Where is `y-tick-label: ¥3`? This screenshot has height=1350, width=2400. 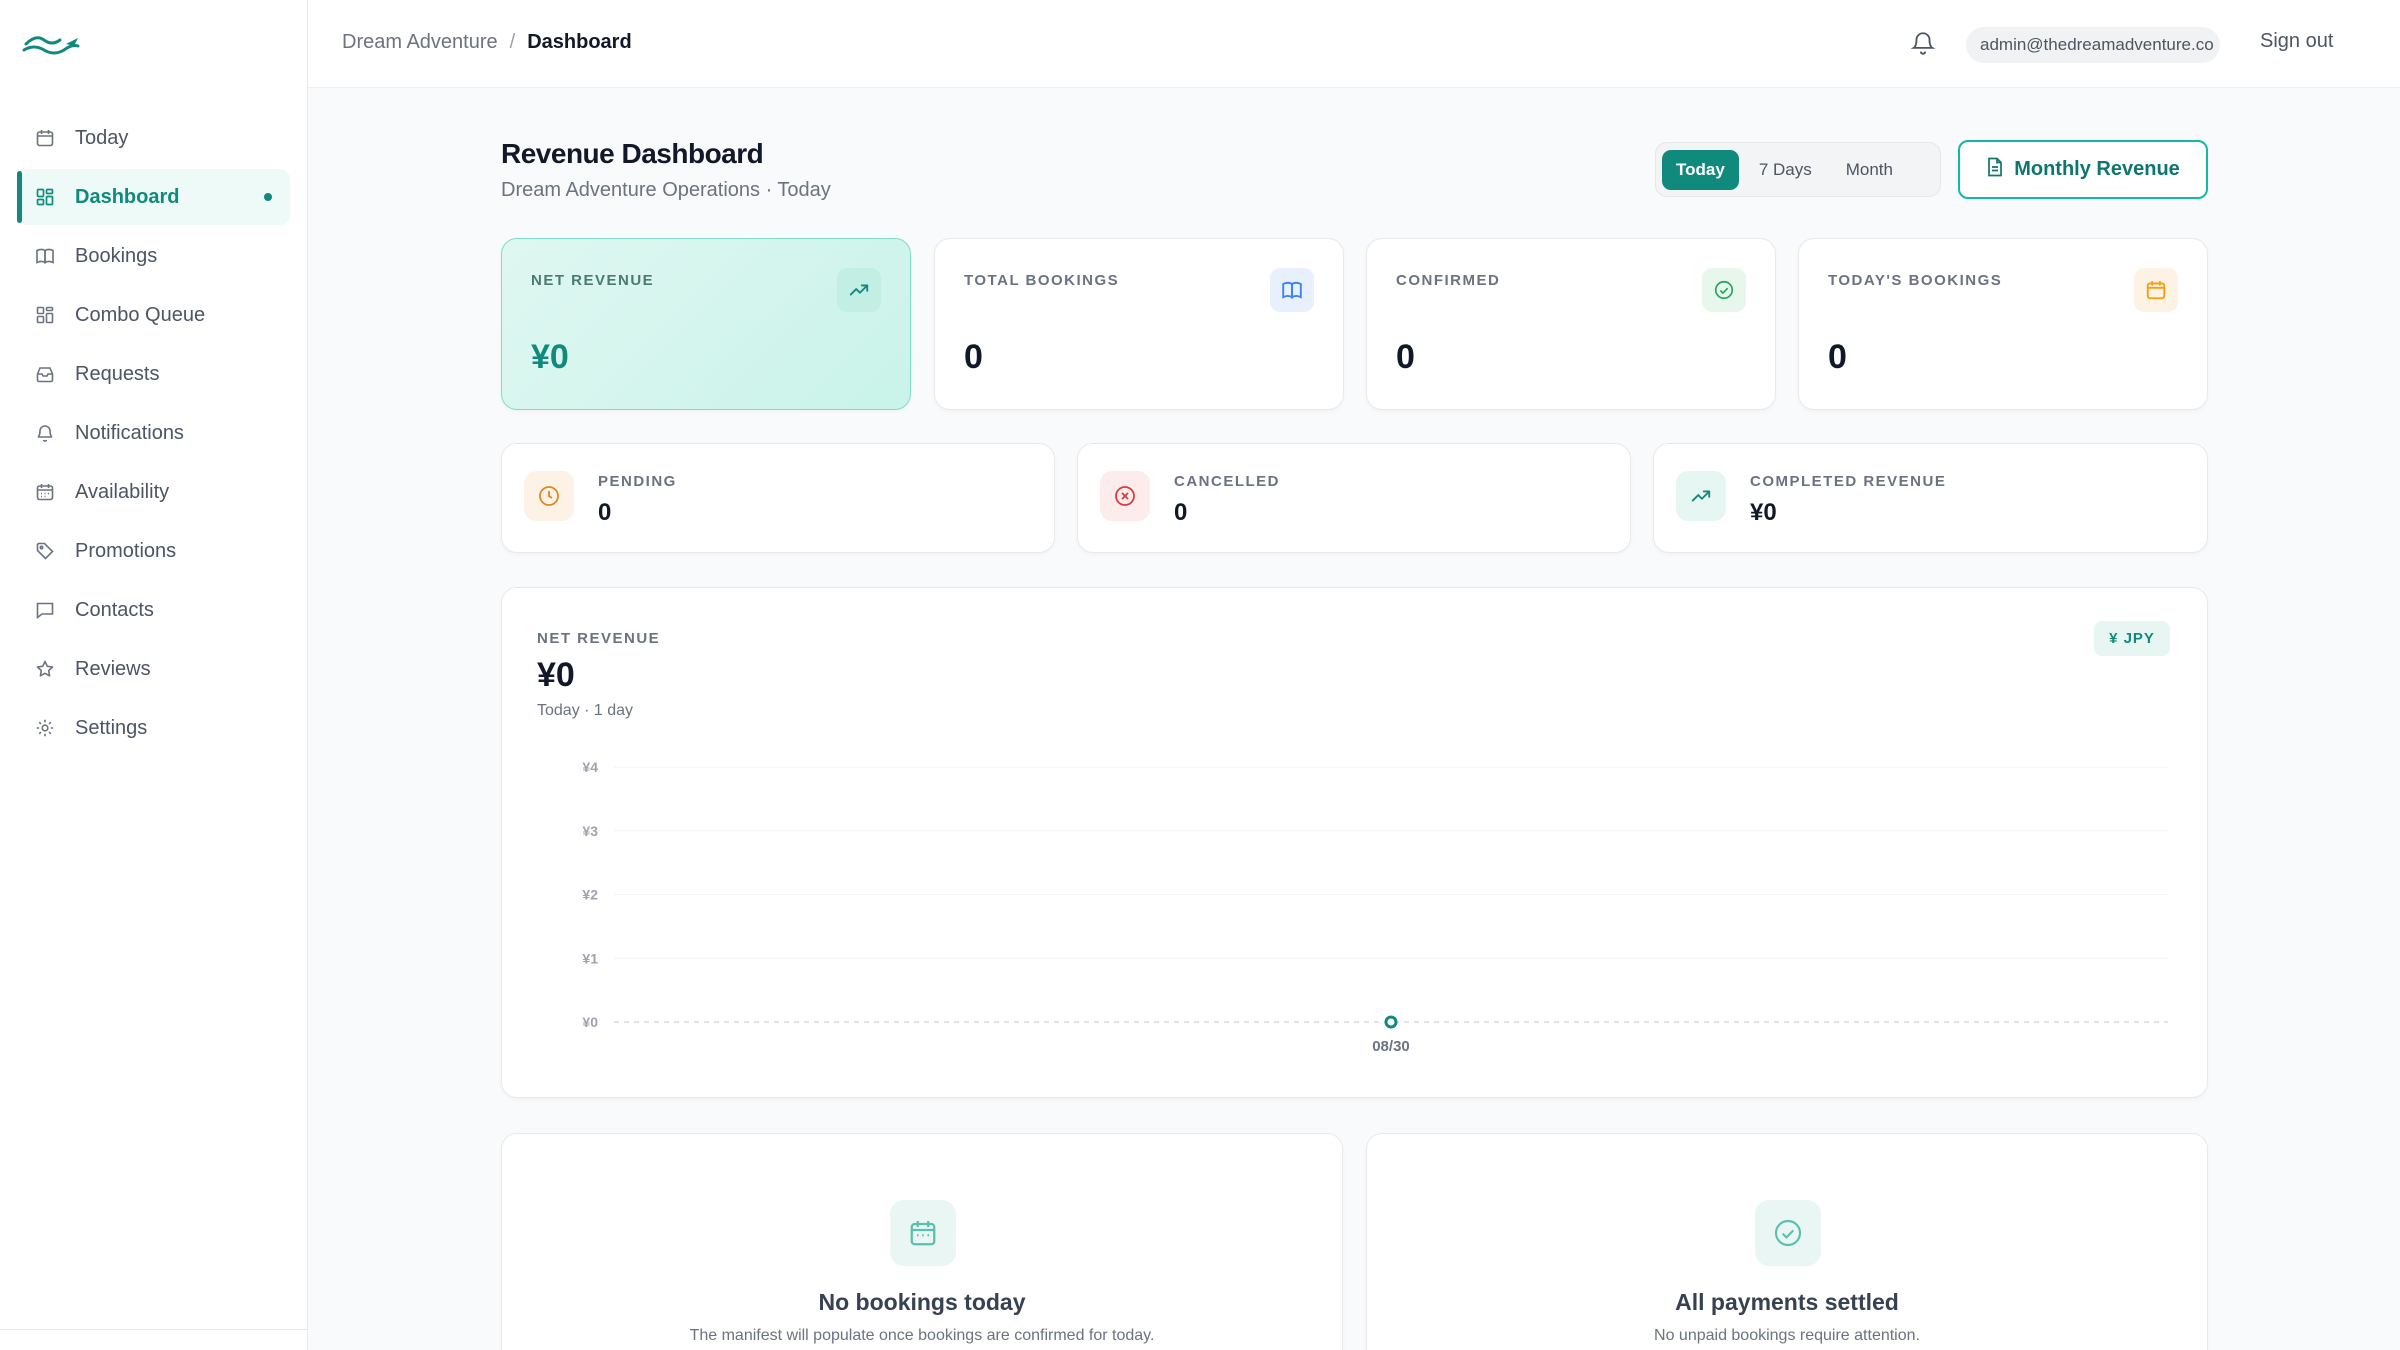 y-tick-label: ¥3 is located at coordinates (590, 831).